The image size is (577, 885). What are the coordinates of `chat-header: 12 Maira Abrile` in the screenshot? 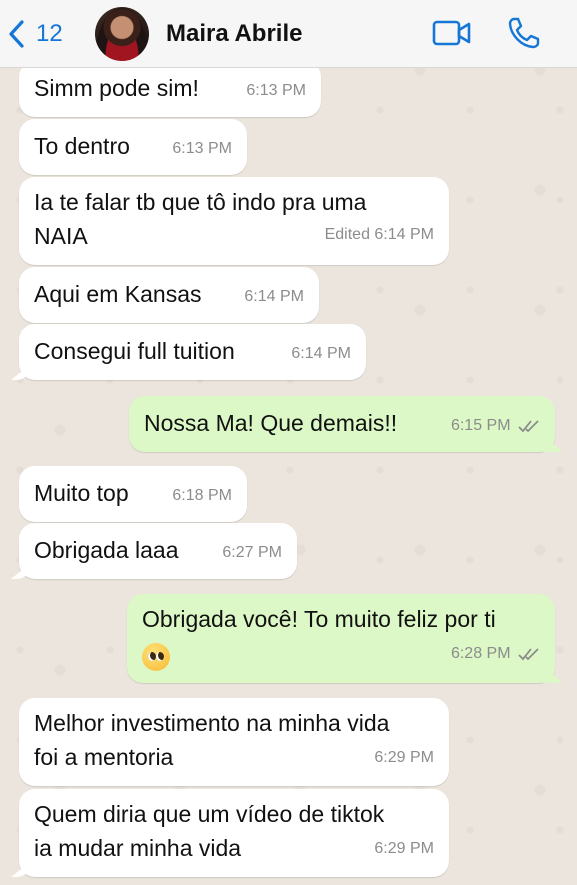 It's located at (288, 34).